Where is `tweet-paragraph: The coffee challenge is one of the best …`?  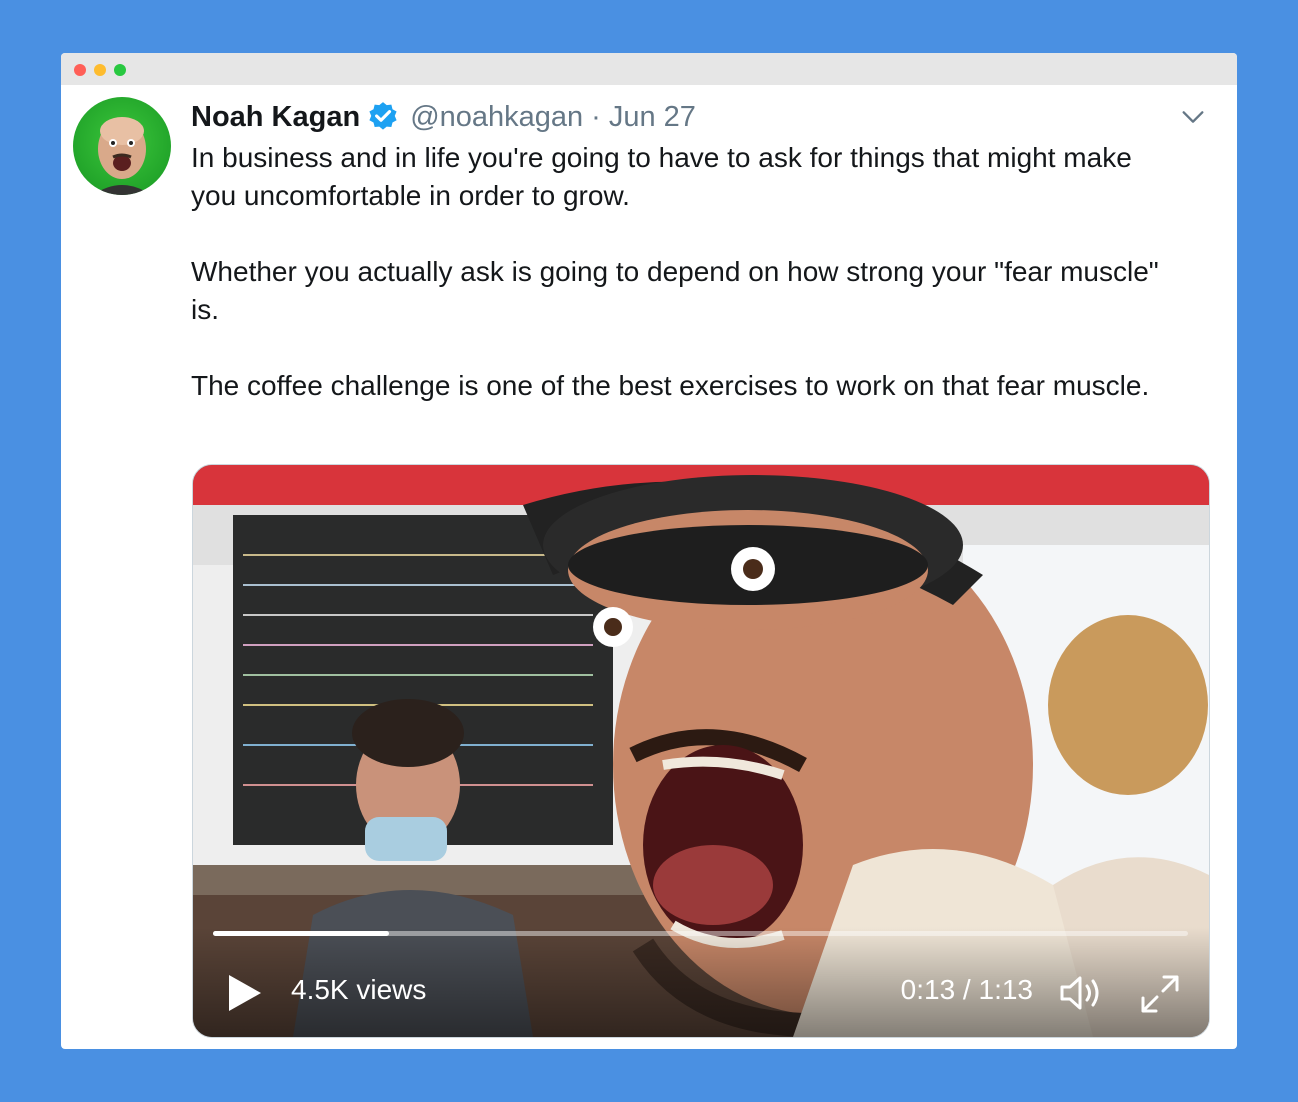 tweet-paragraph: The coffee challenge is one of the best … is located at coordinates (670, 385).